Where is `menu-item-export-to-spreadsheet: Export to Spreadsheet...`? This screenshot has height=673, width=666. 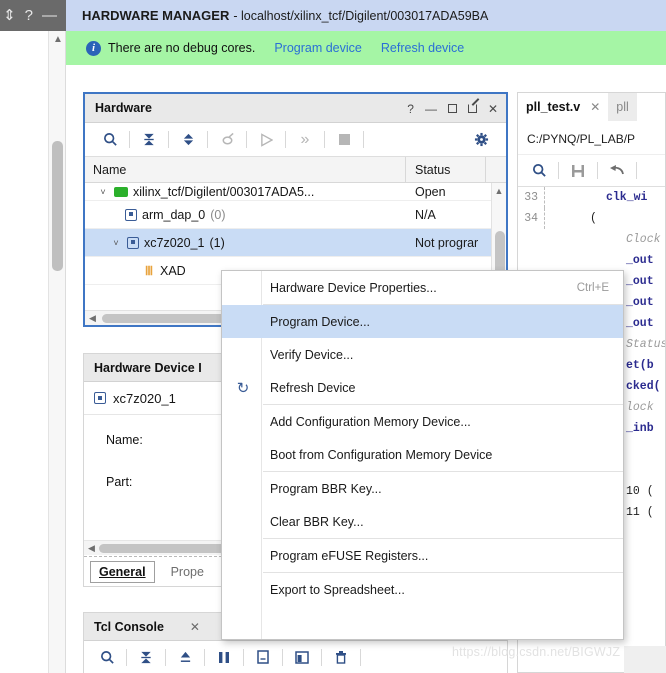 menu-item-export-to-spreadsheet: Export to Spreadsheet... is located at coordinates (422, 589).